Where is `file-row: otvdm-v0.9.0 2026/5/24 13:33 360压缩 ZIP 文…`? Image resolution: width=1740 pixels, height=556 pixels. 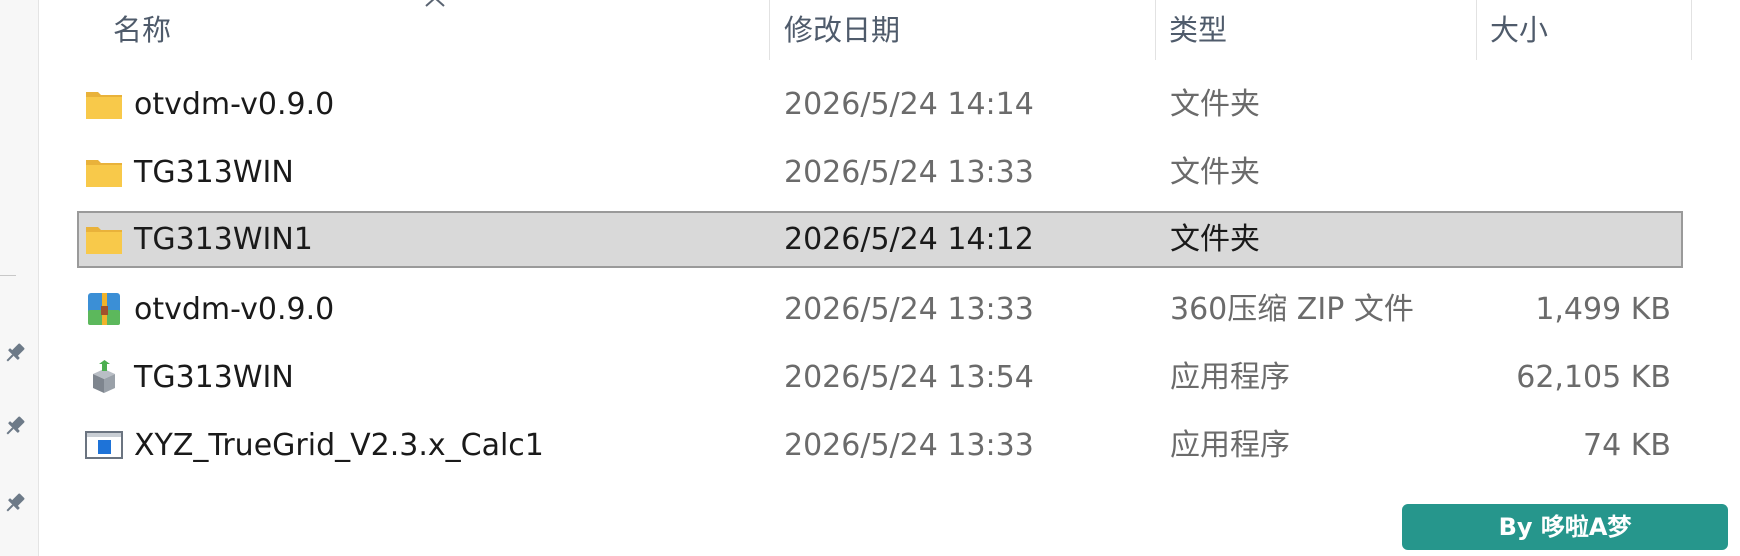
file-row: otvdm-v0.9.0 2026/5/24 13:33 360压缩 ZIP 文… is located at coordinates (880, 309).